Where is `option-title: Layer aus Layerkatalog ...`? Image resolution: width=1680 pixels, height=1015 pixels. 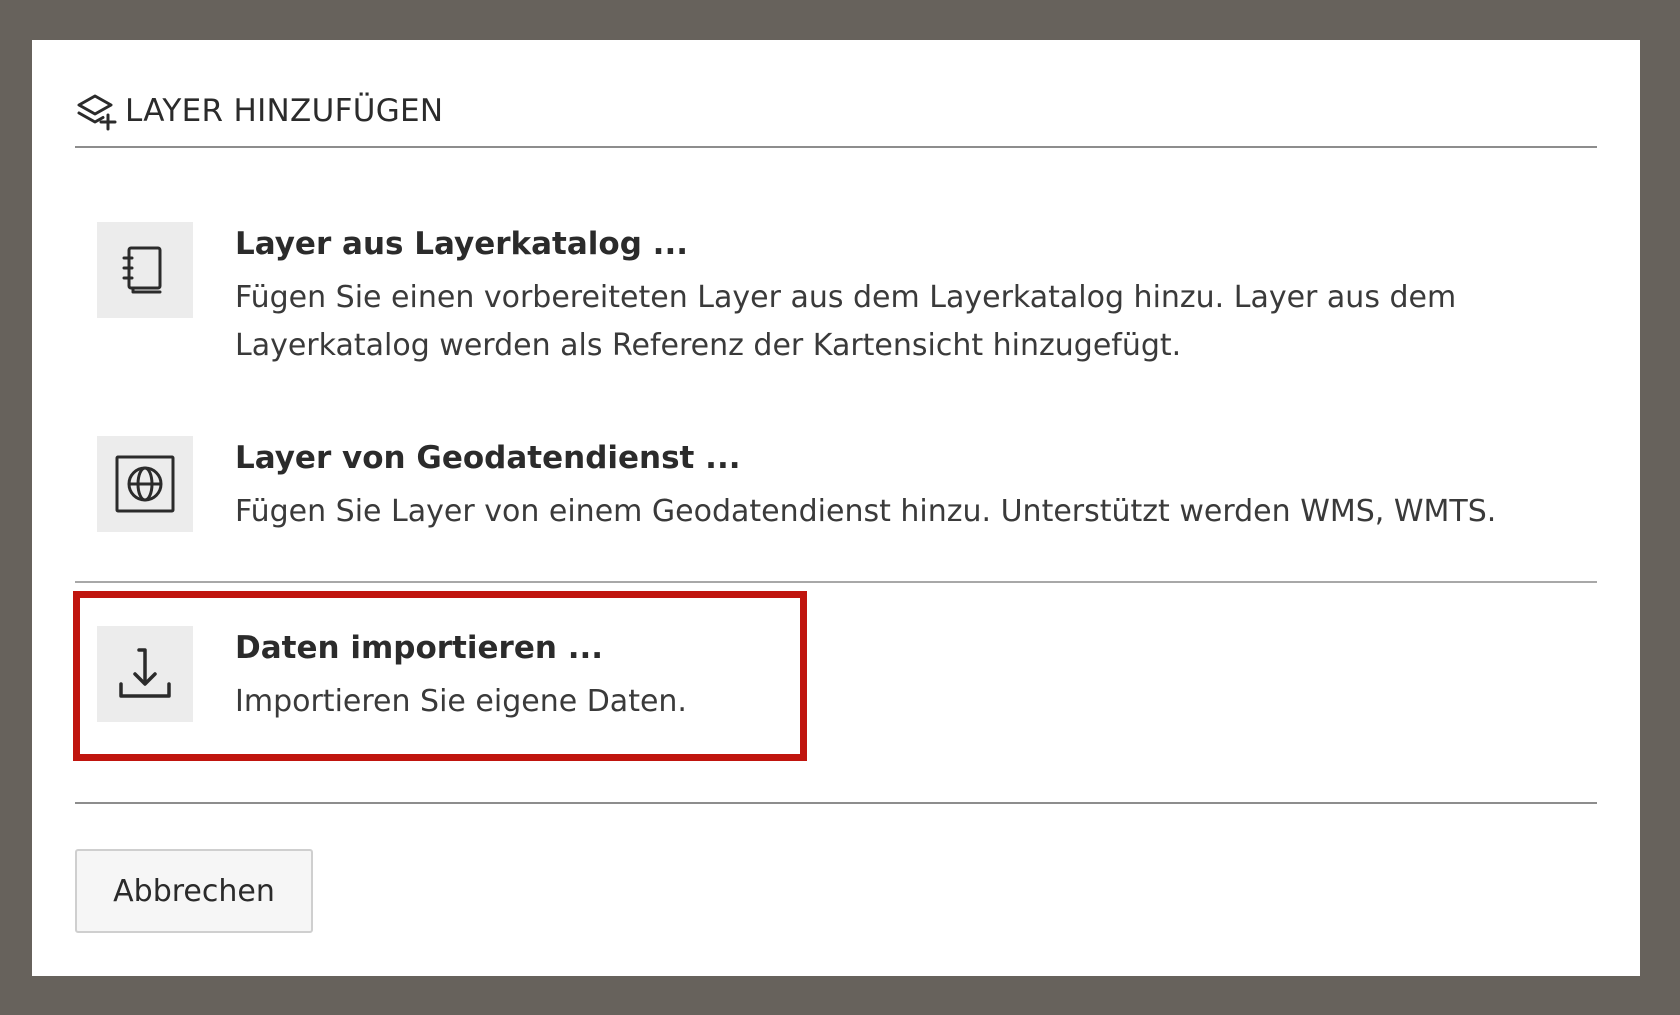
option-title: Layer aus Layerkatalog ... is located at coordinates (462, 244).